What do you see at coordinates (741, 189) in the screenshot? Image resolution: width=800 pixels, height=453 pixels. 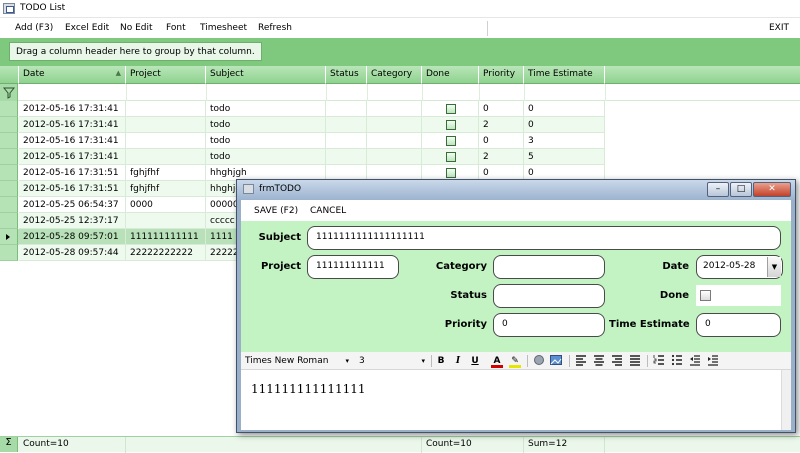 I see `maximize-icon: □` at bounding box center [741, 189].